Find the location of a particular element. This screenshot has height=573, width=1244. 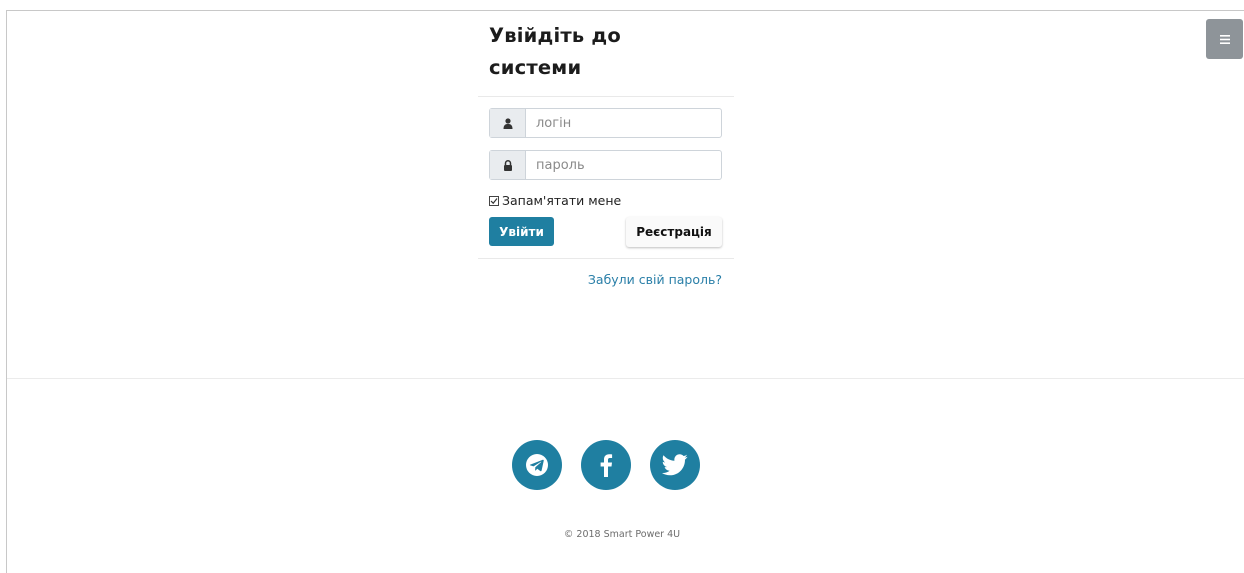

social-links is located at coordinates (606, 465).